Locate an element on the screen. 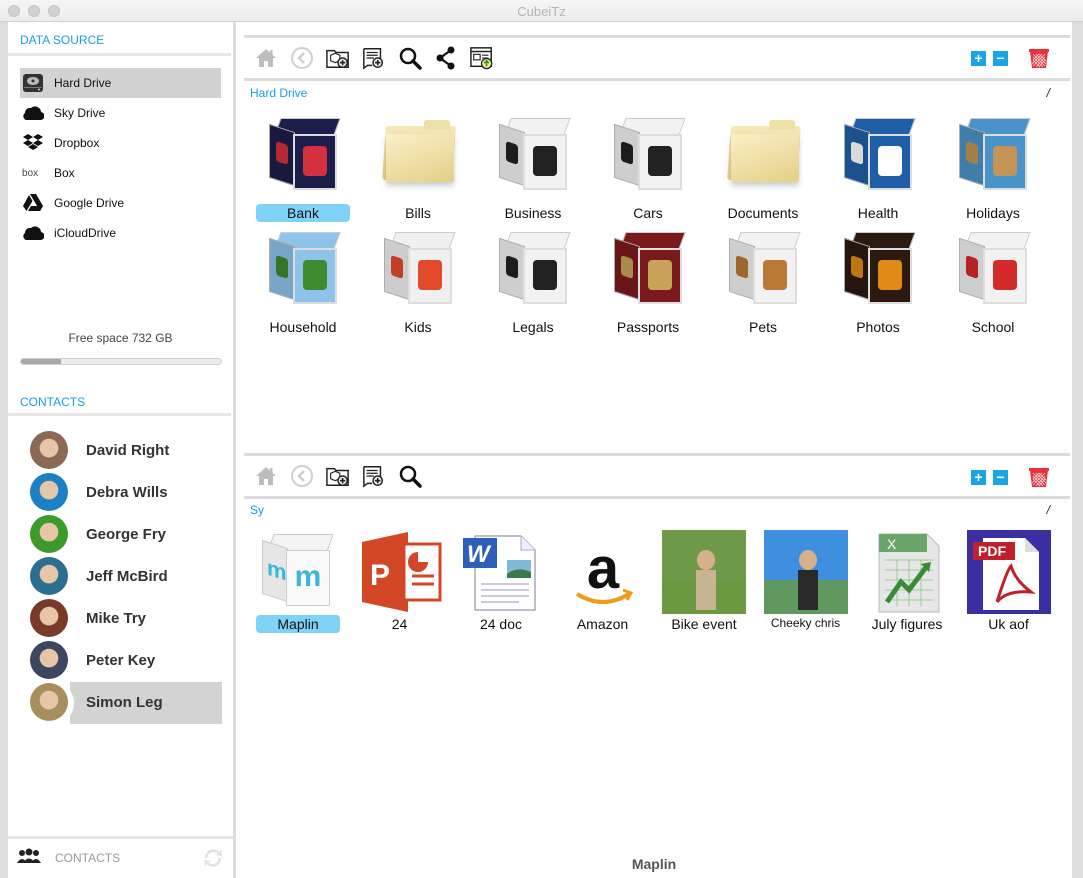 The image size is (1083, 878). item-label: Health is located at coordinates (878, 213).